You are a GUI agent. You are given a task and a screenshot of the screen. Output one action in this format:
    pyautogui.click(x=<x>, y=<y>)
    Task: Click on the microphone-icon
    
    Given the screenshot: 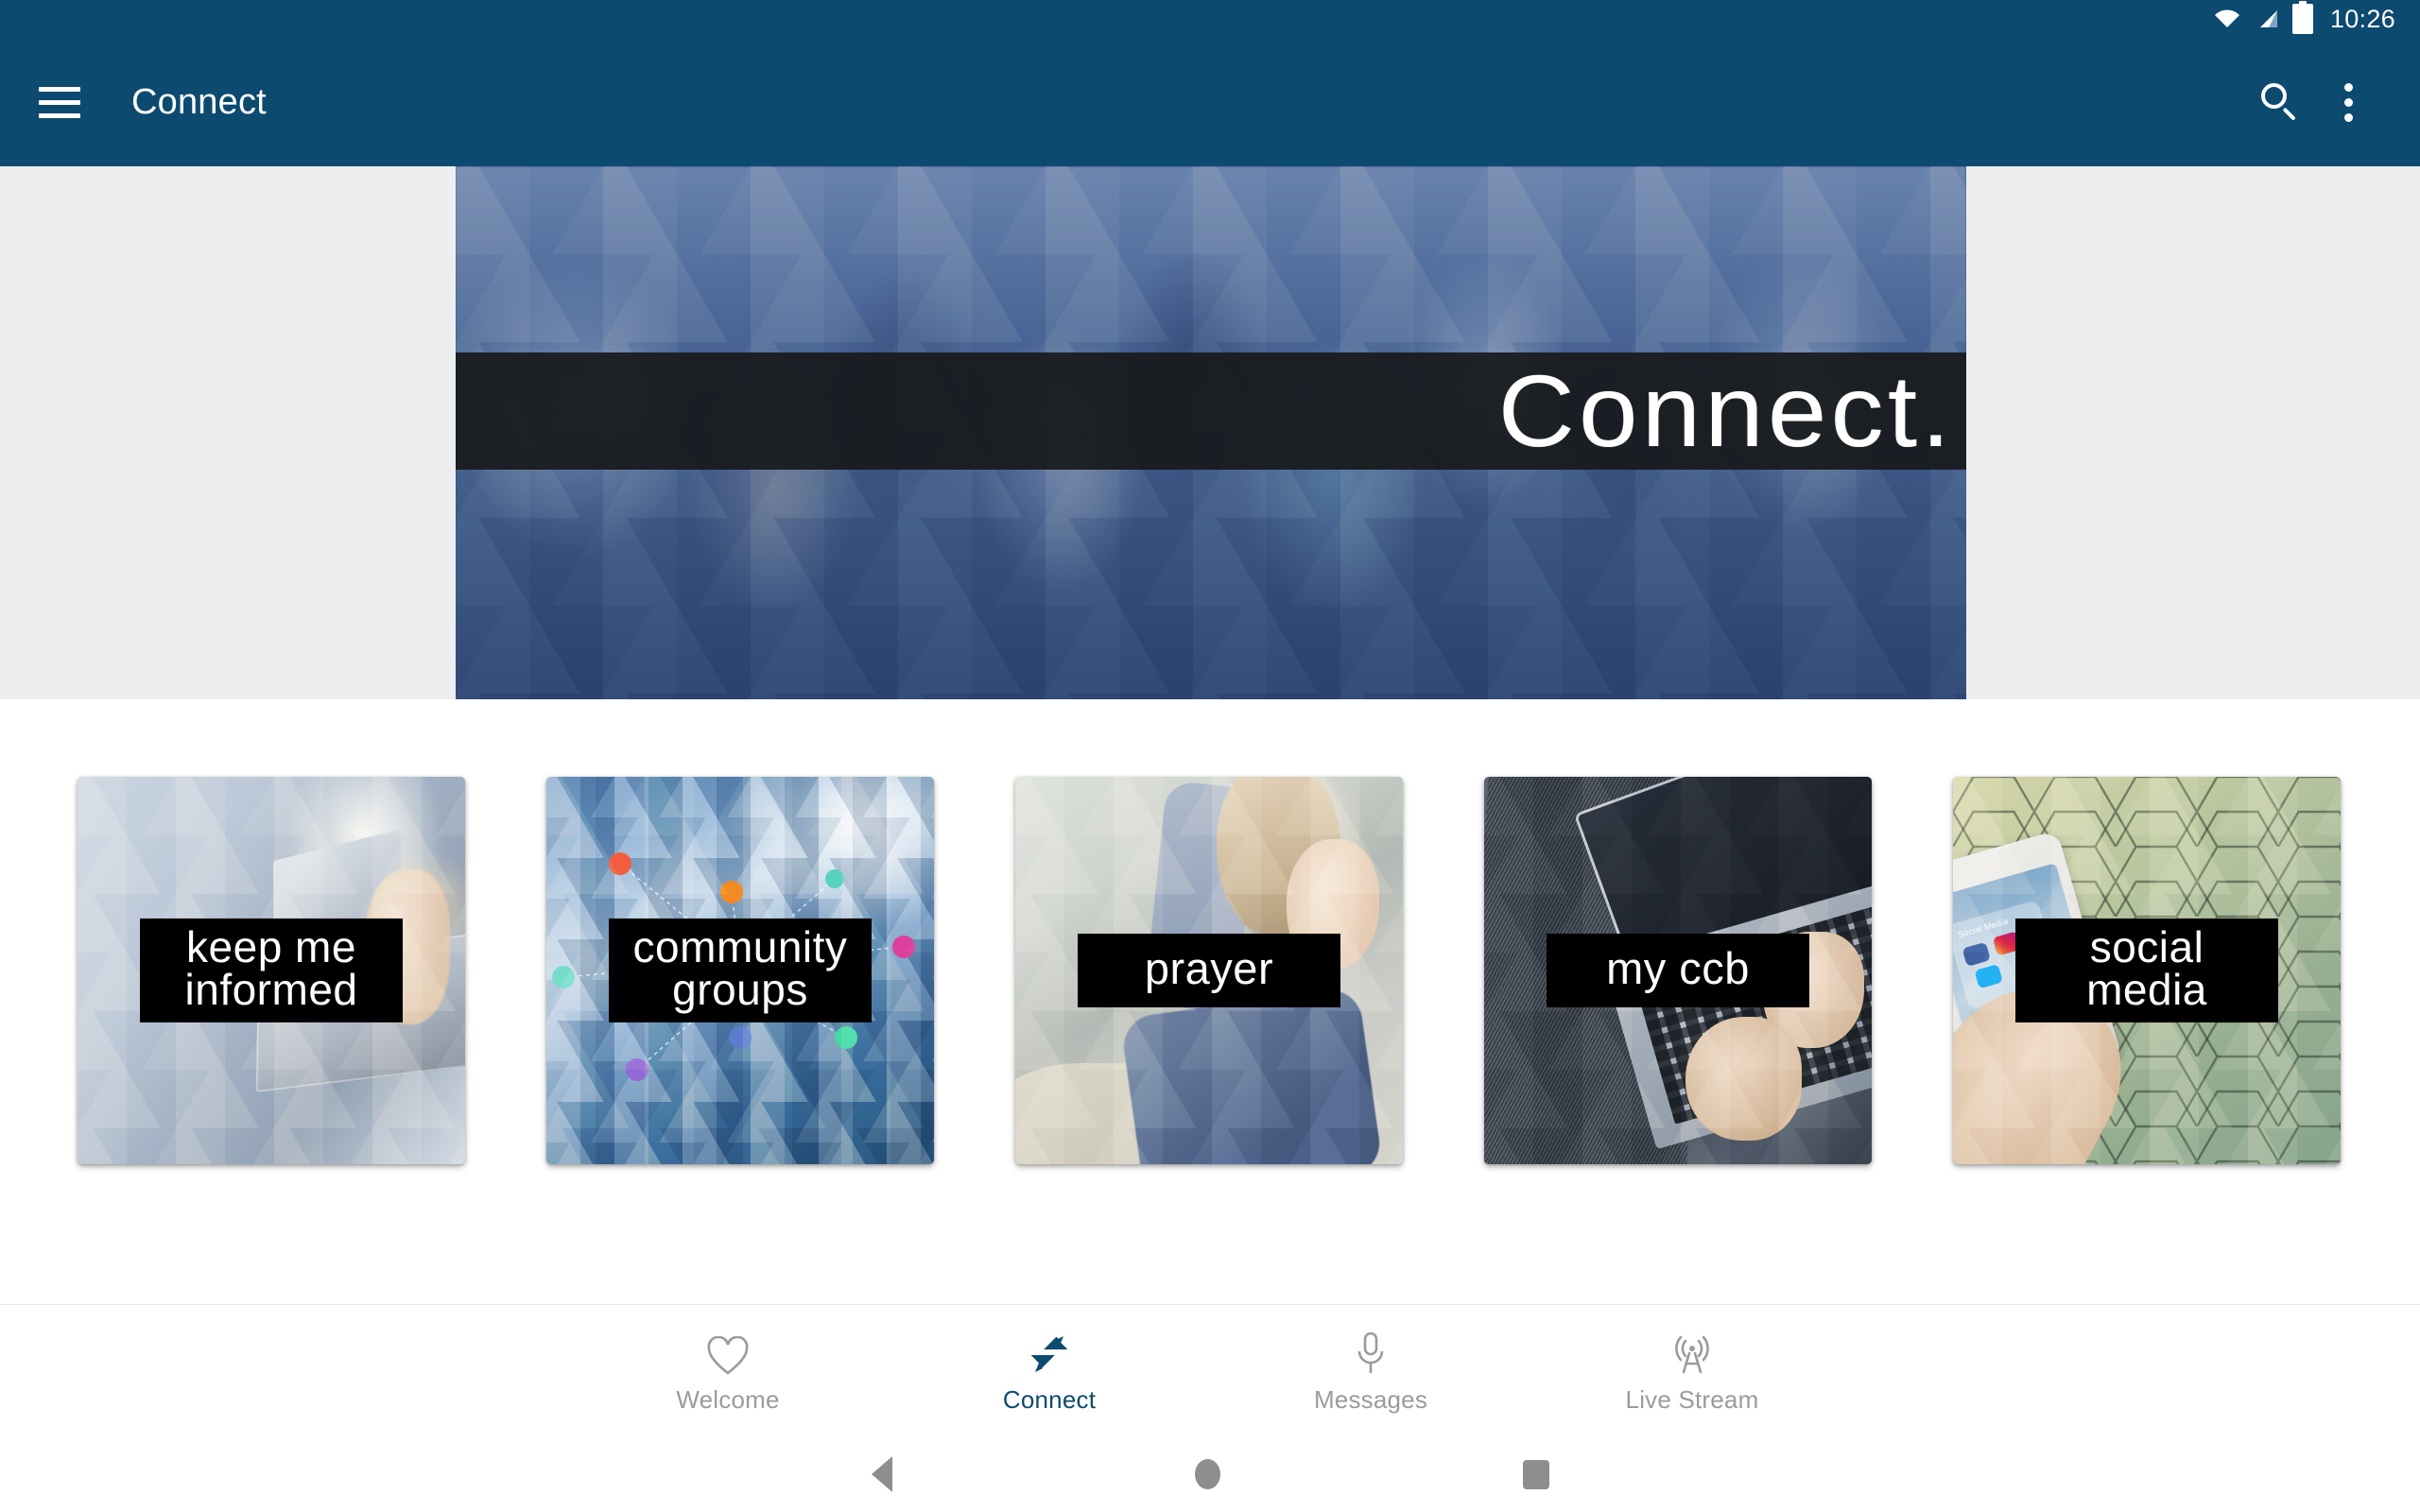 What is the action you would take?
    pyautogui.click(x=1371, y=1351)
    